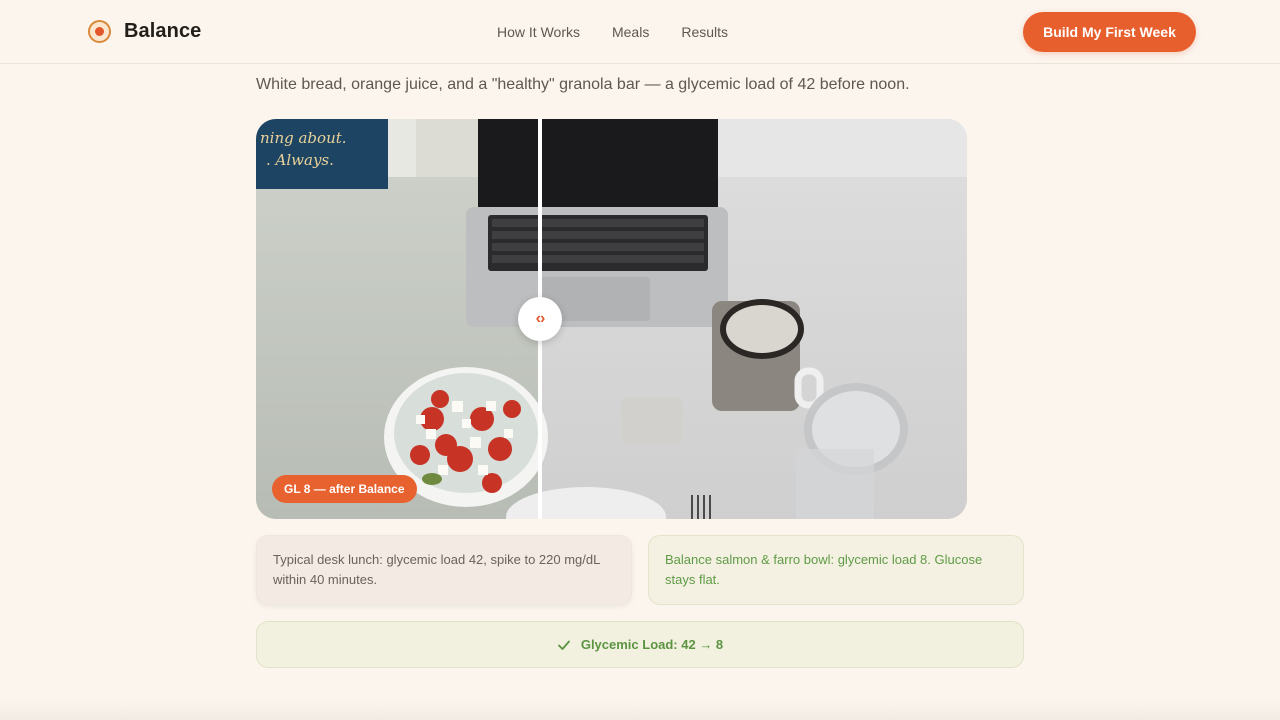 The width and height of the screenshot is (1280, 720). What do you see at coordinates (163, 31) in the screenshot?
I see `brand-name: Balance` at bounding box center [163, 31].